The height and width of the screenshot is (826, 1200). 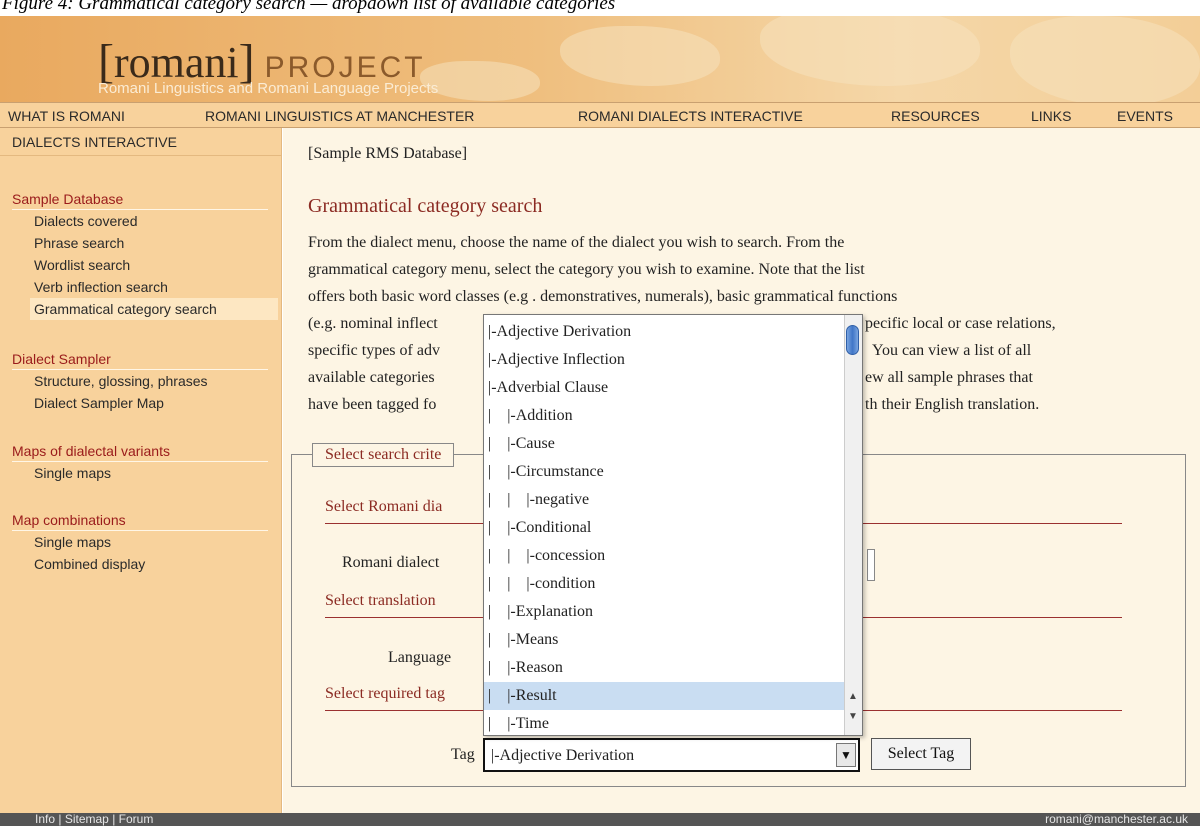 What do you see at coordinates (140, 200) in the screenshot?
I see `sidebar-group-title: Sample Database` at bounding box center [140, 200].